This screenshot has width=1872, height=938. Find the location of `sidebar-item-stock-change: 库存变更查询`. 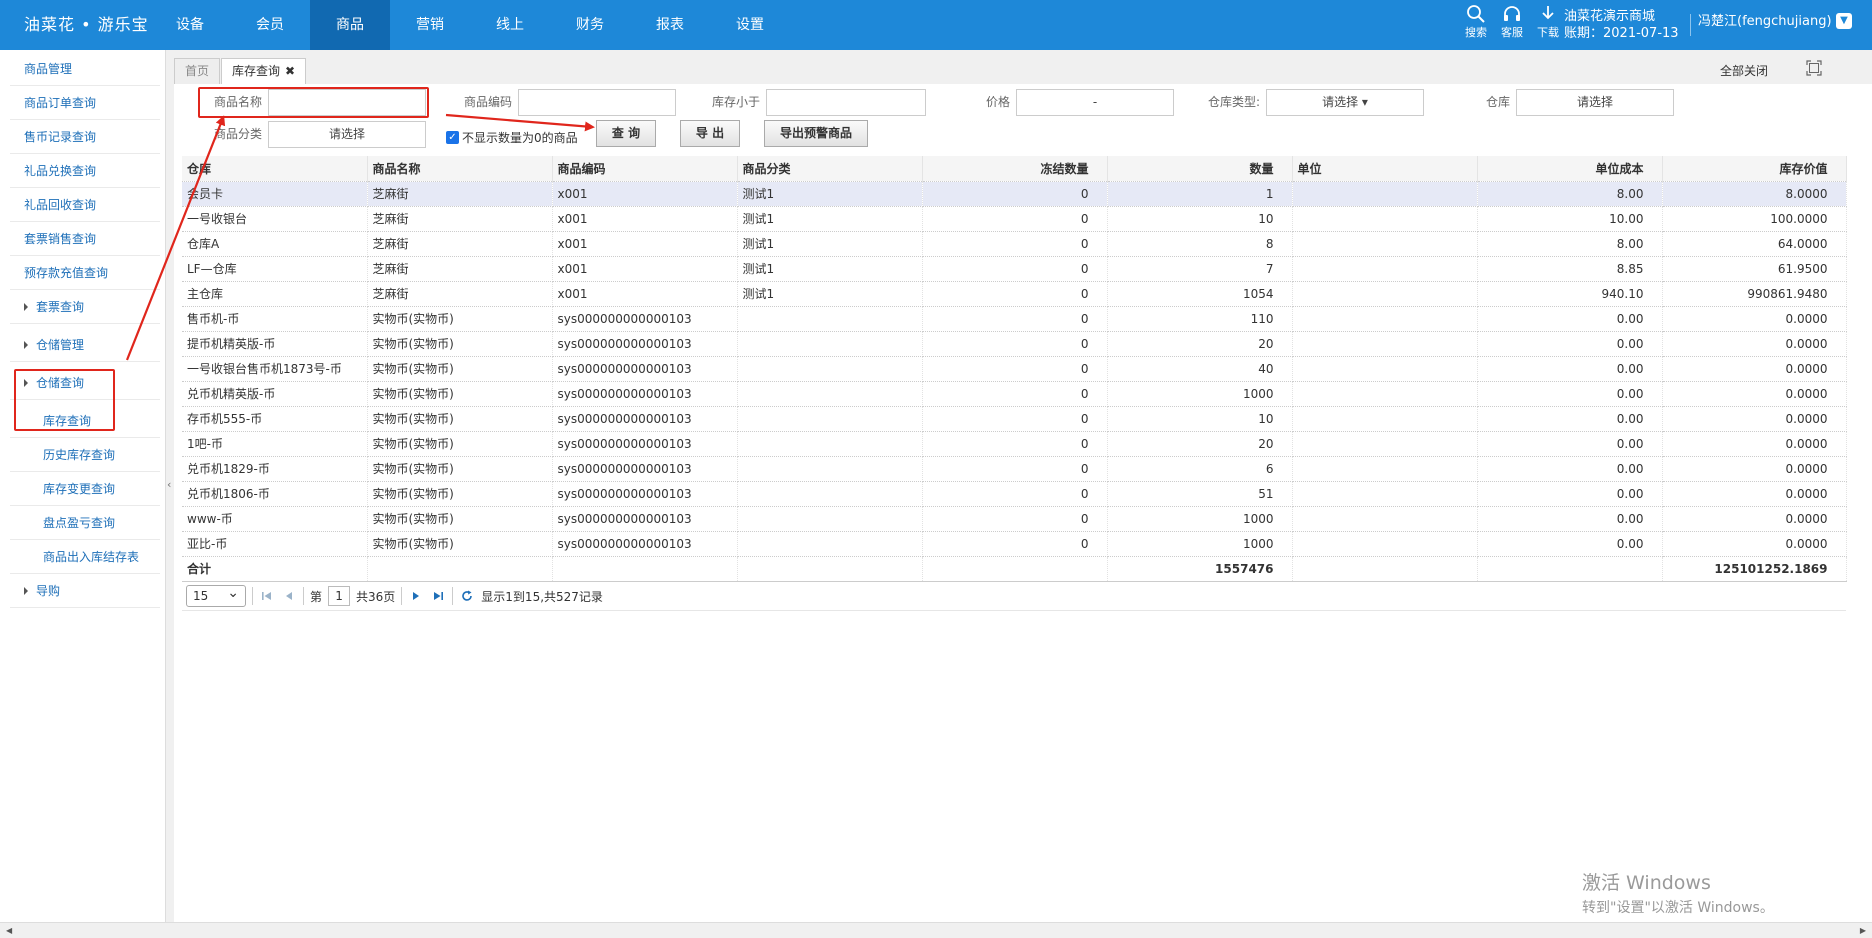

sidebar-item-stock-change: 库存变更查询 is located at coordinates (85, 489).